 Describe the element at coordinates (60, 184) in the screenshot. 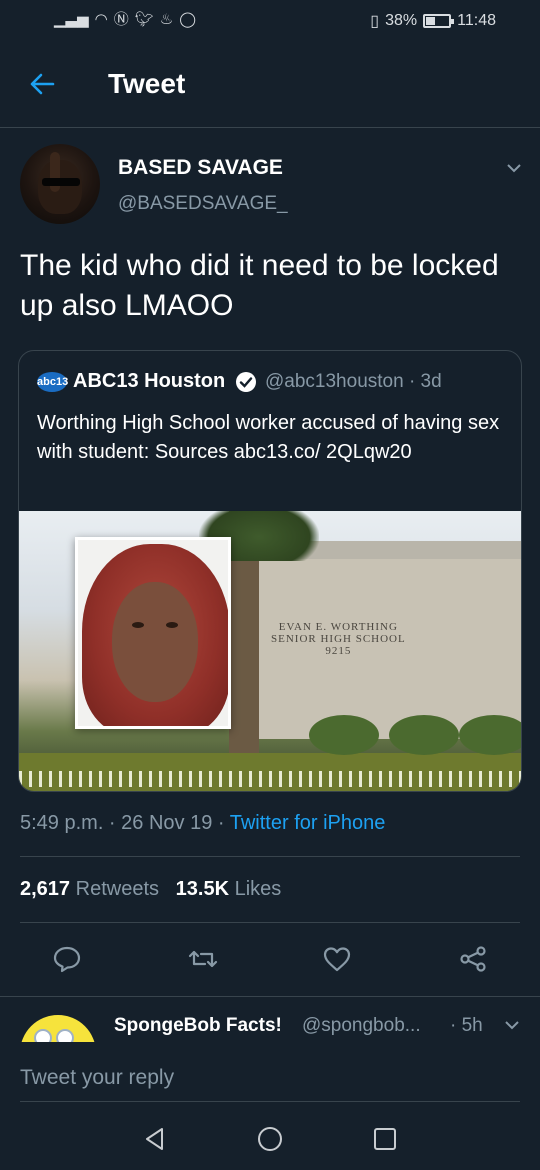

I see `avatar` at that location.